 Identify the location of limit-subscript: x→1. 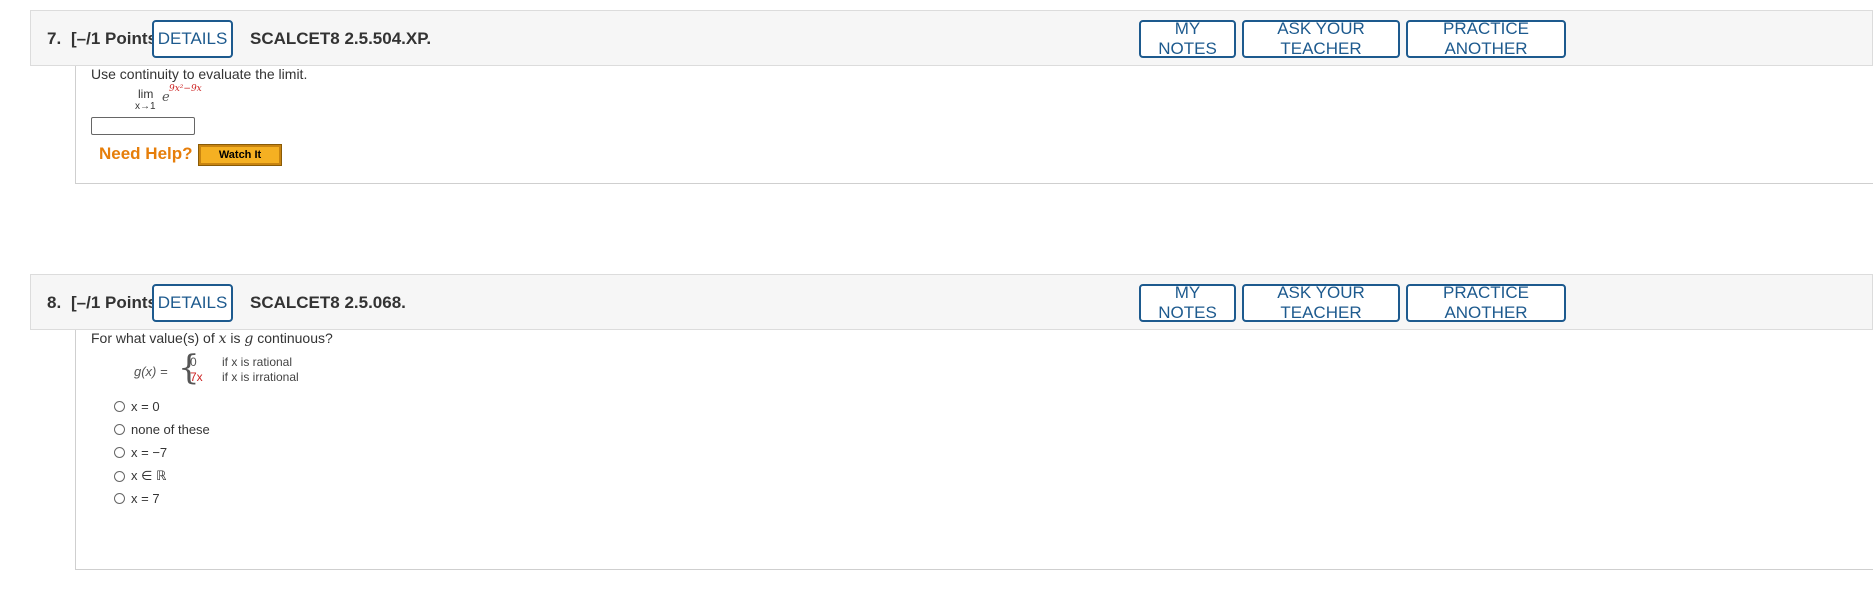
(145, 106).